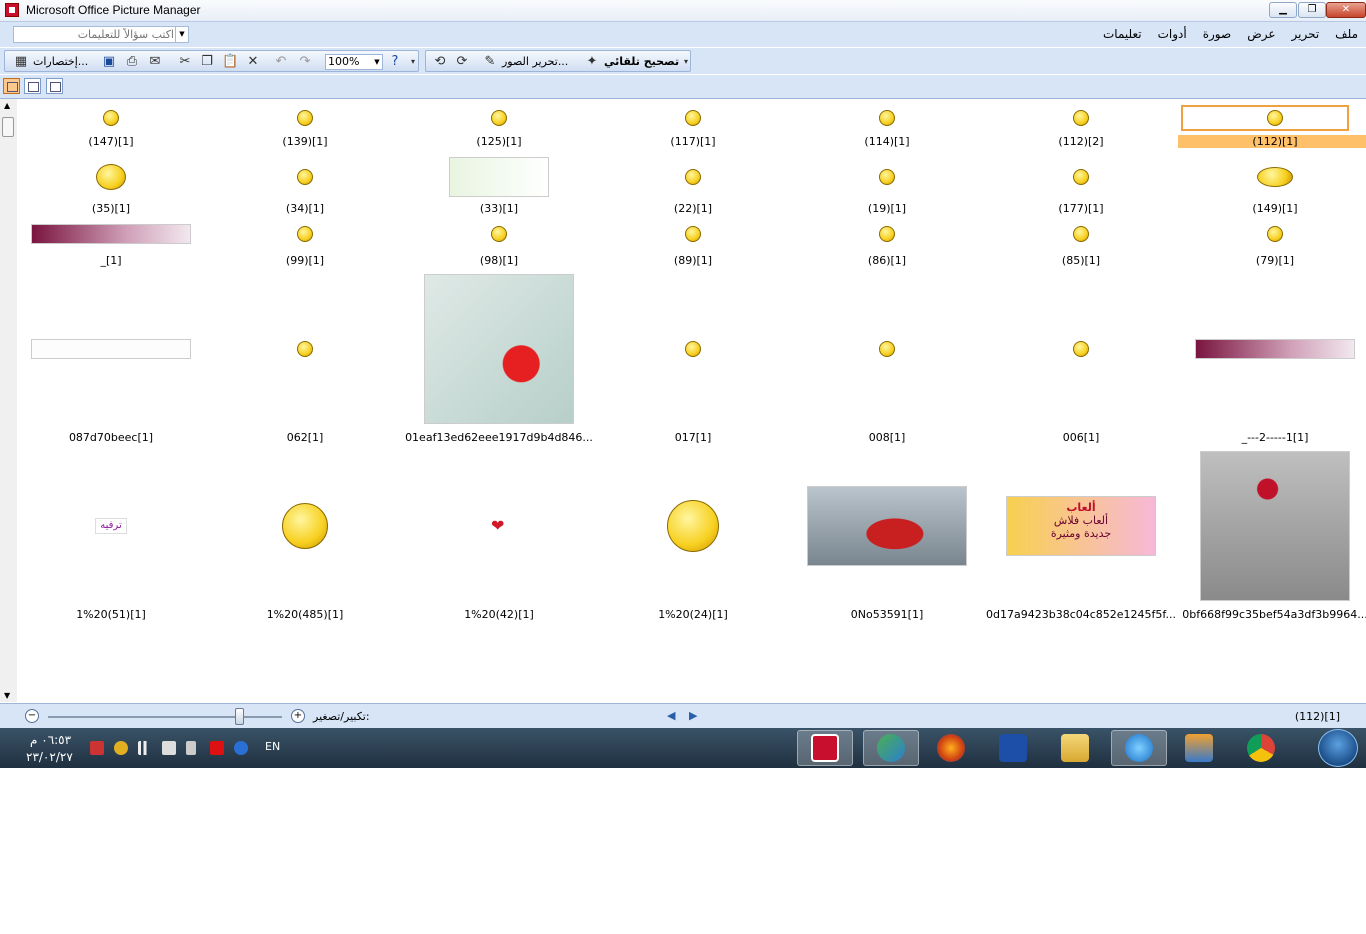 This screenshot has width=1366, height=934. I want to click on signal-icon, so click(145, 748).